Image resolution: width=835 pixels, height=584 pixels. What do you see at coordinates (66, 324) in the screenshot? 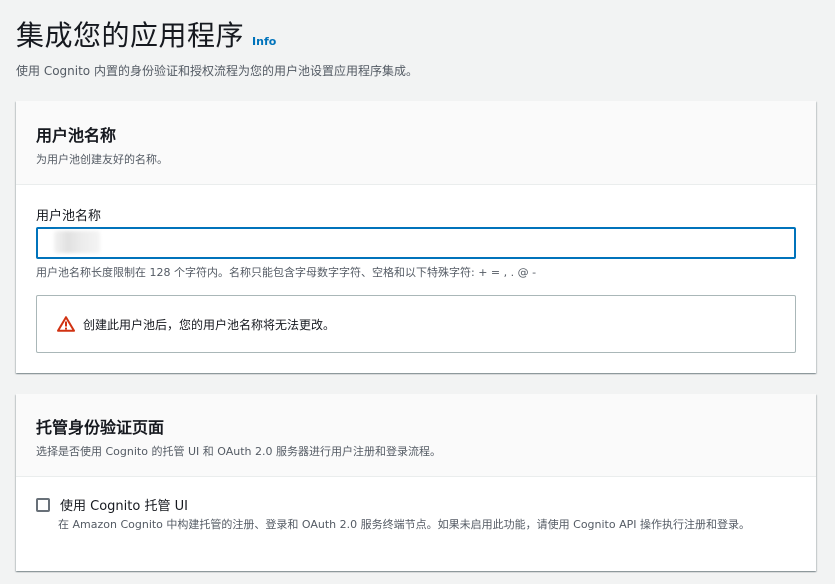
I see `warning-icon` at bounding box center [66, 324].